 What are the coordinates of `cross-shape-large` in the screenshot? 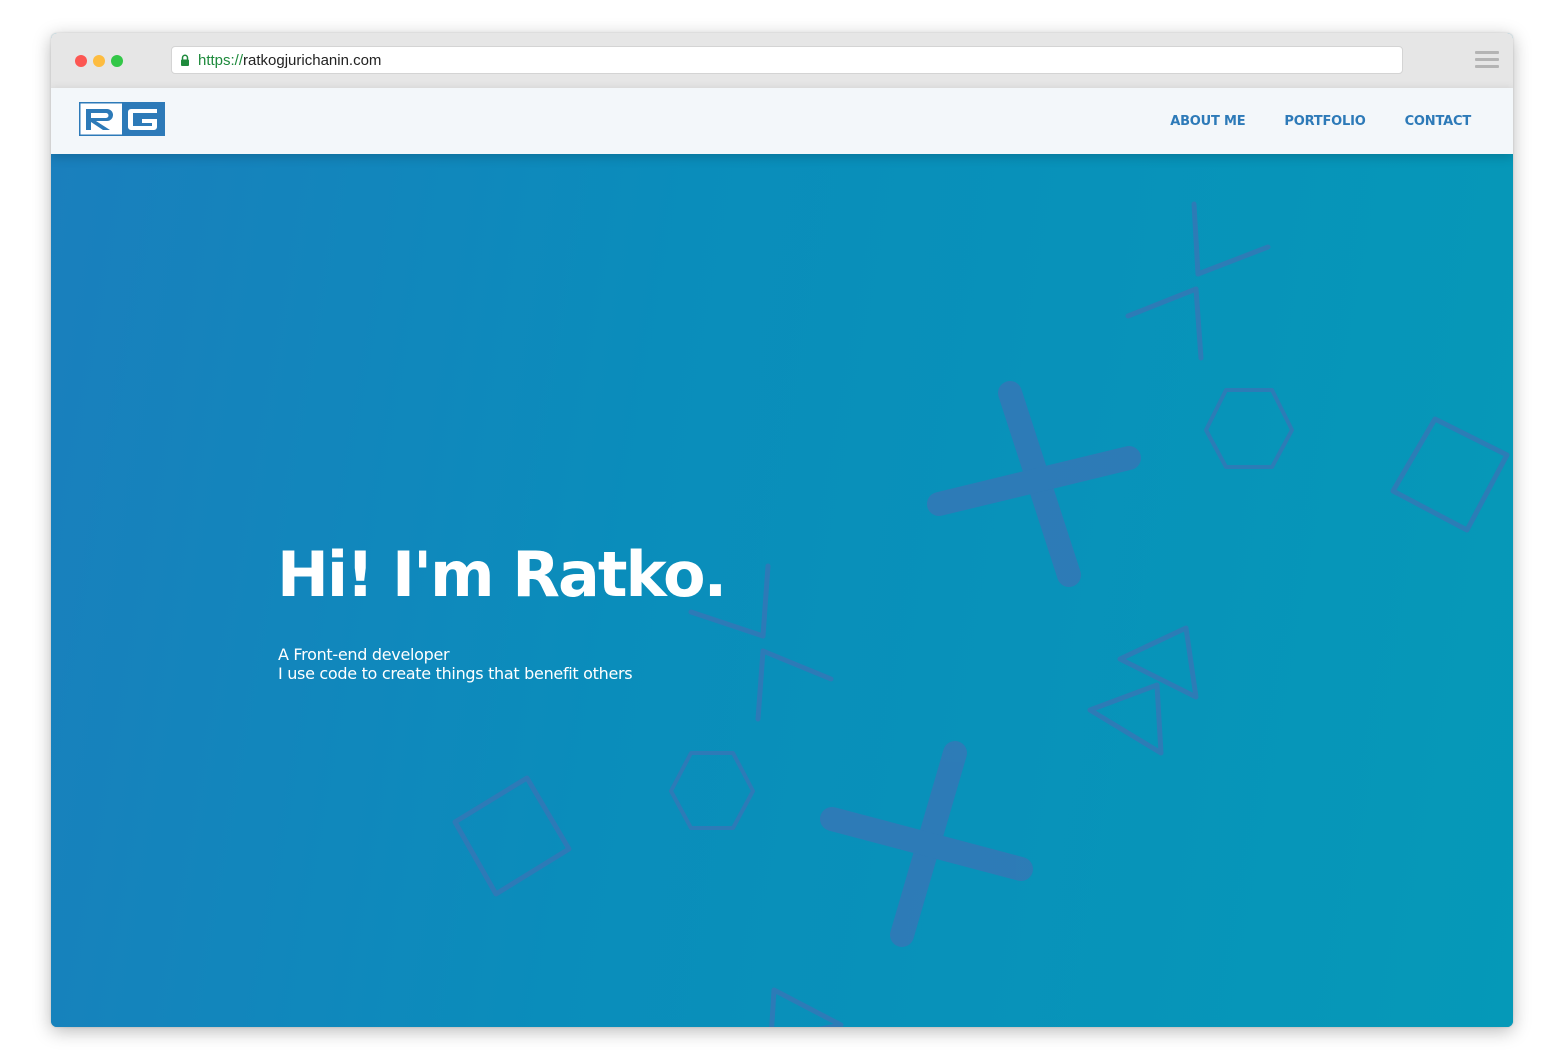 It's located at (1034, 484).